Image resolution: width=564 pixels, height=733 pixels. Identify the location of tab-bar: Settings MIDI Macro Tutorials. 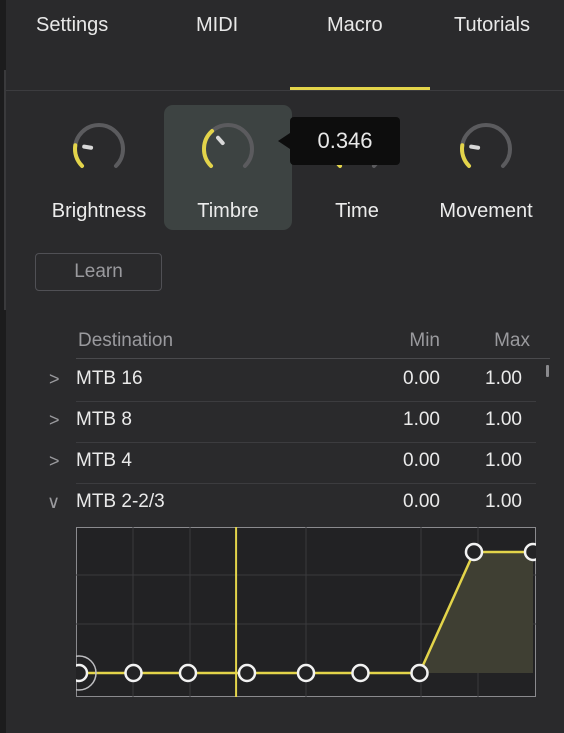
(285, 45).